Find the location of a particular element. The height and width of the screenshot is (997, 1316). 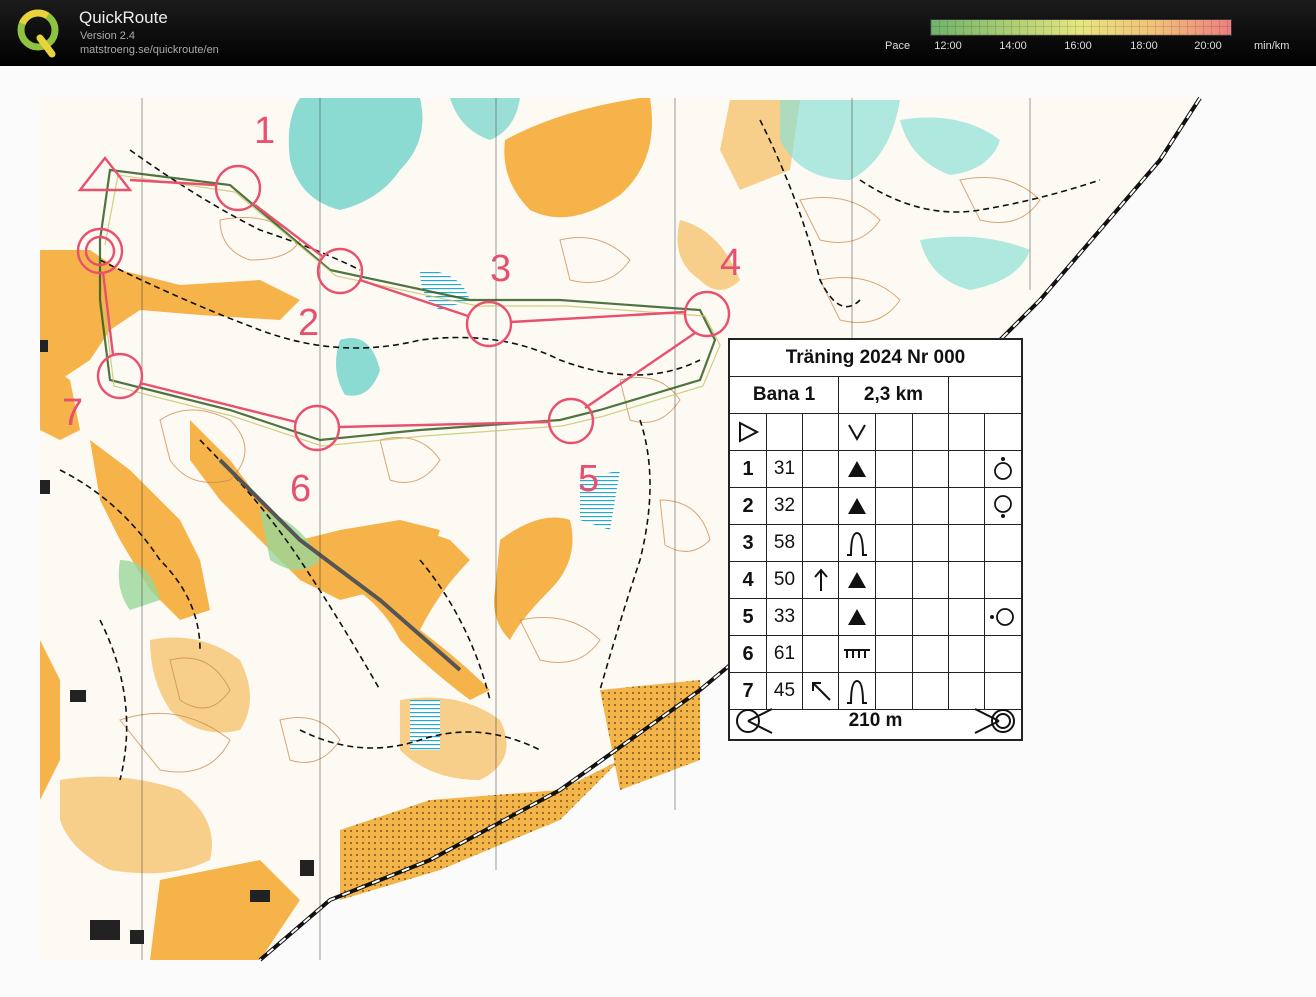

cd-control-row: 1 31 is located at coordinates (875, 469).